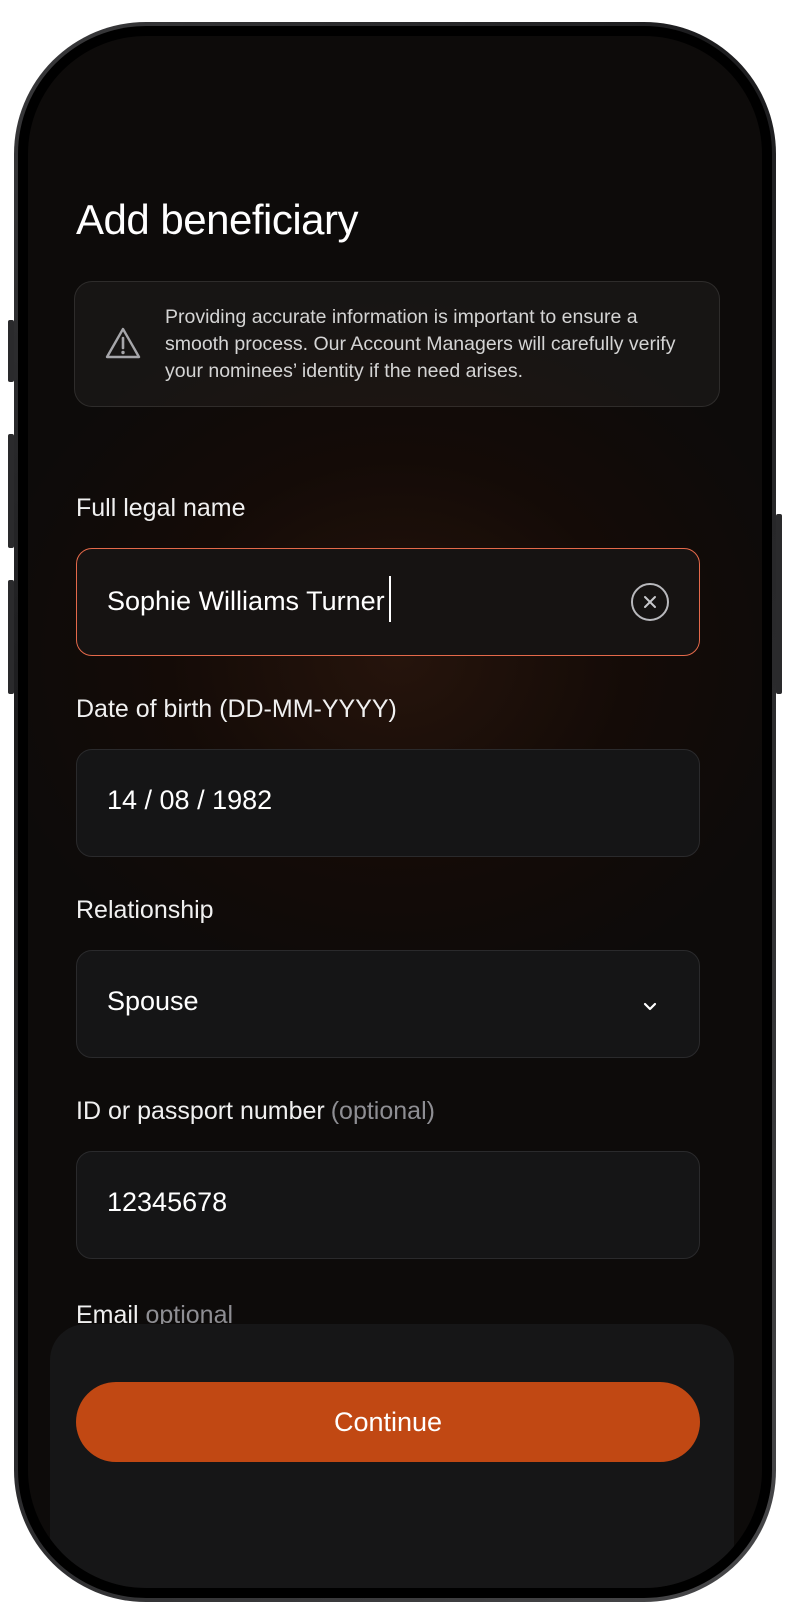 This screenshot has width=788, height=1624. Describe the element at coordinates (650, 1005) in the screenshot. I see `chevron-down-icon` at that location.